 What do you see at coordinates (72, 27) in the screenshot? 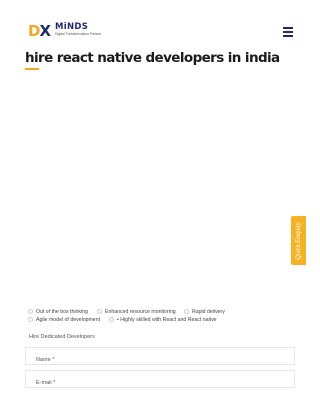
I see `logo-wordmark: MiNDS` at bounding box center [72, 27].